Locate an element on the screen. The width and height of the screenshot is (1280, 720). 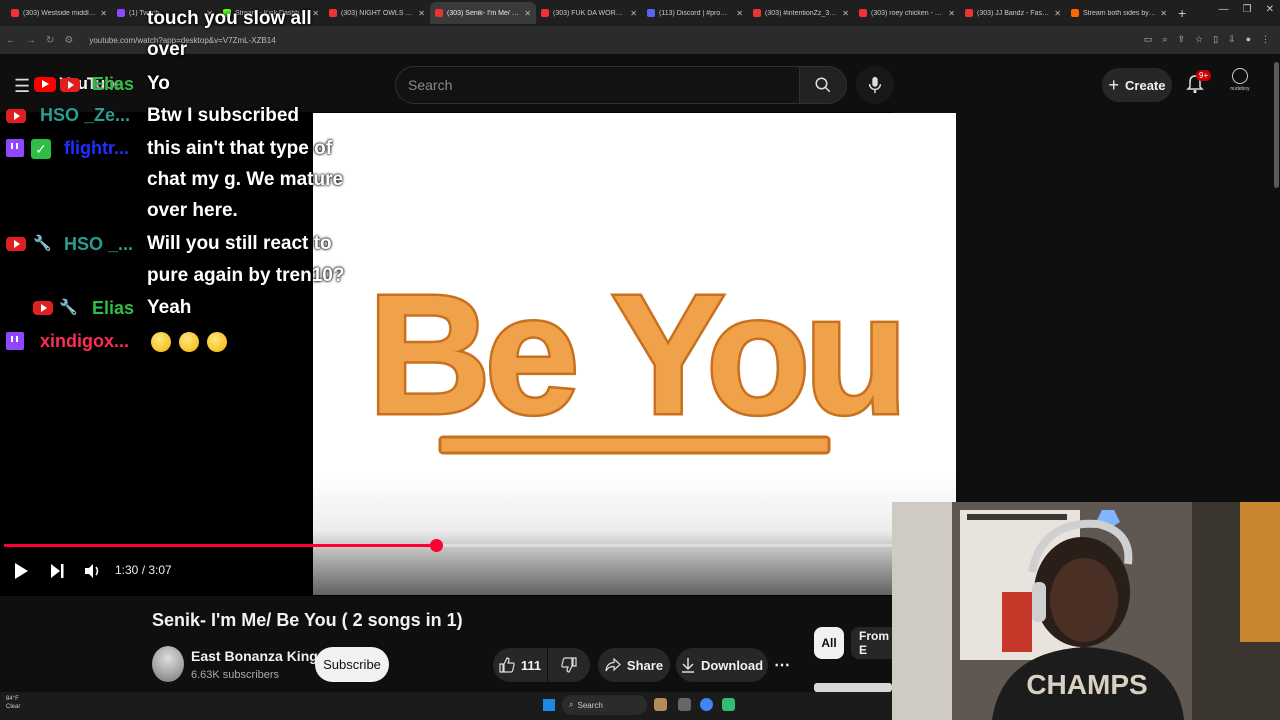
be-you-artwork: Be You is located at coordinates (638, 356).